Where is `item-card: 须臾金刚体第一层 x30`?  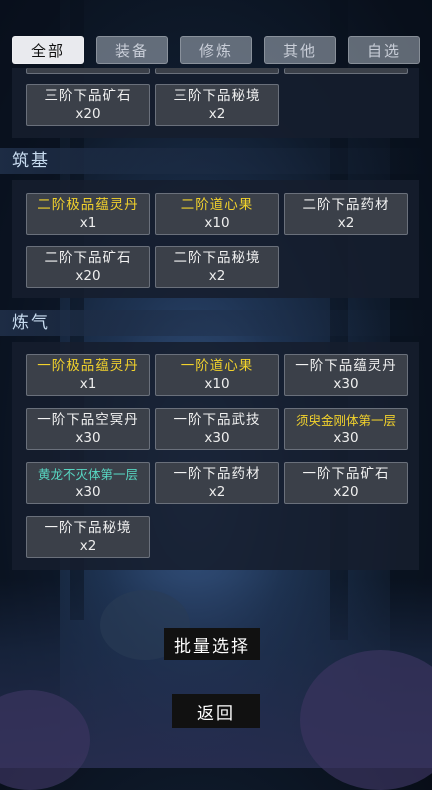
item-card: 须臾金刚体第一层 x30 is located at coordinates (346, 429).